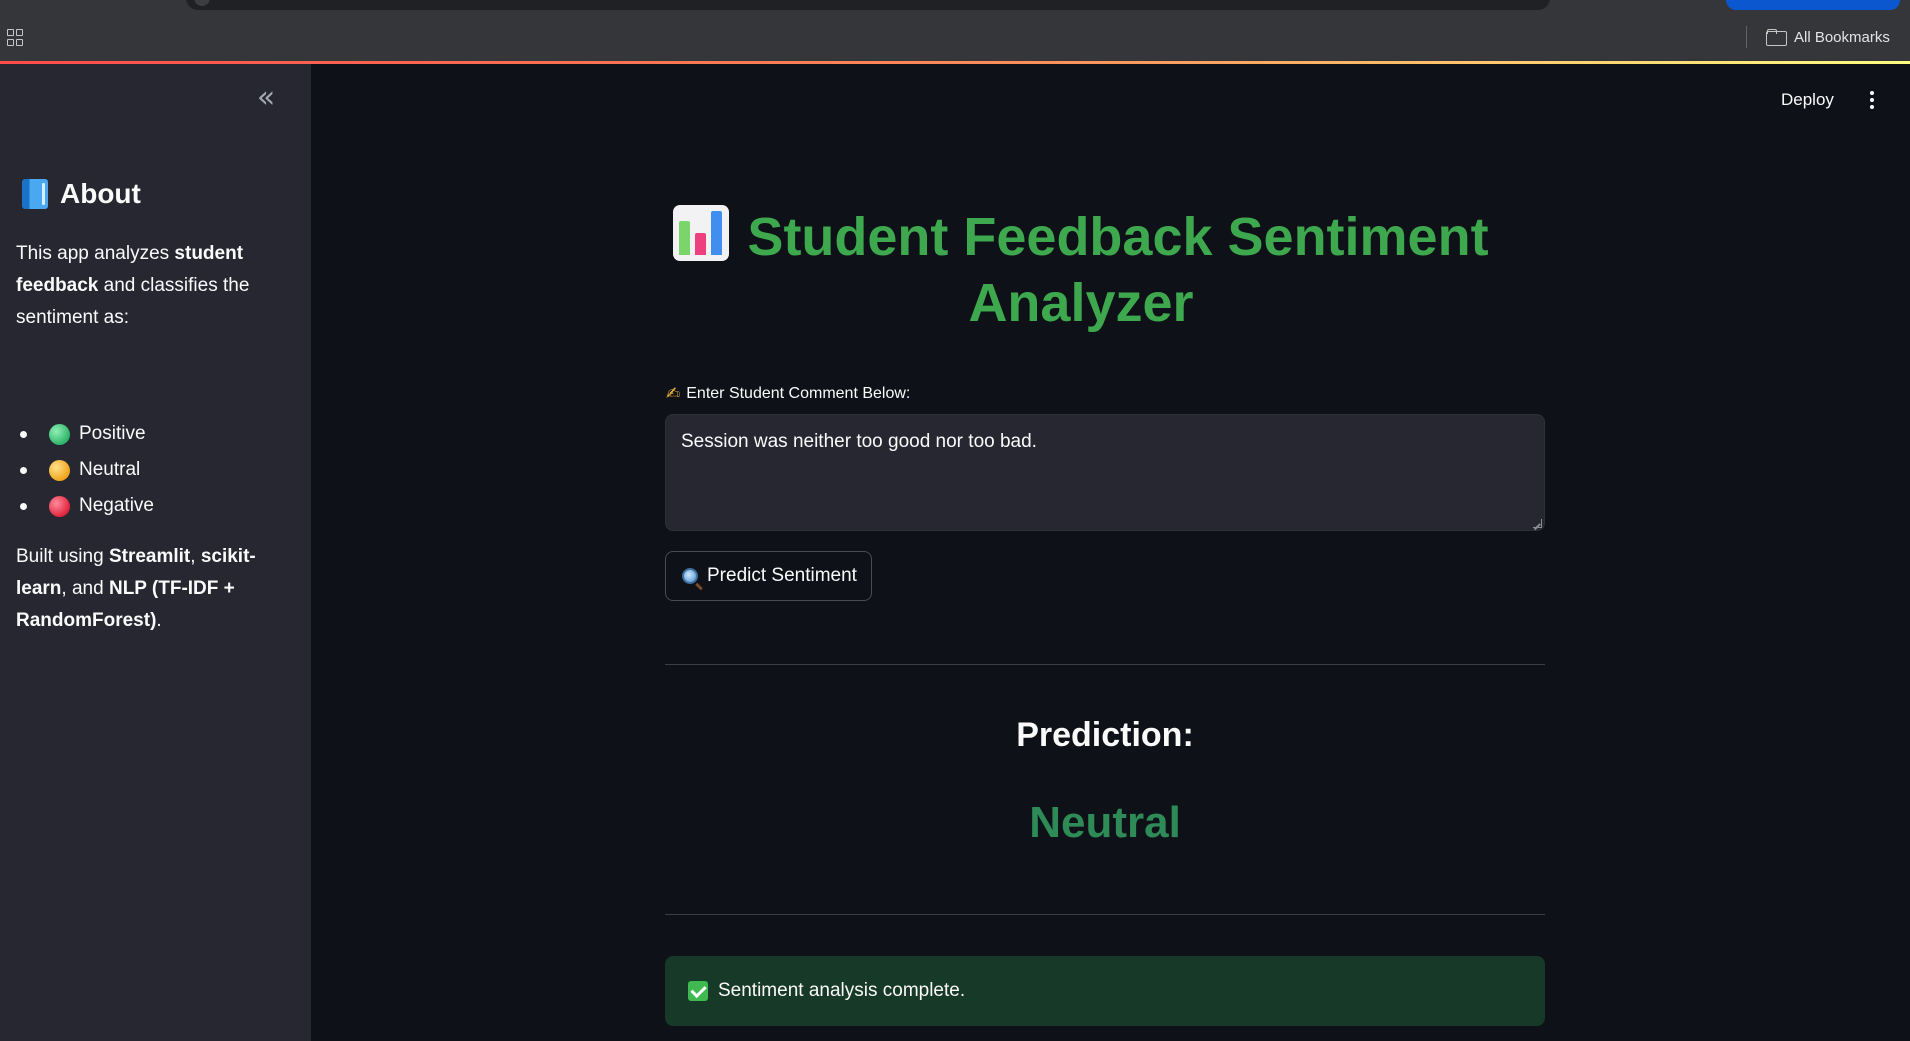 The width and height of the screenshot is (1910, 1041). I want to click on list-item-positive: Positive, so click(85, 434).